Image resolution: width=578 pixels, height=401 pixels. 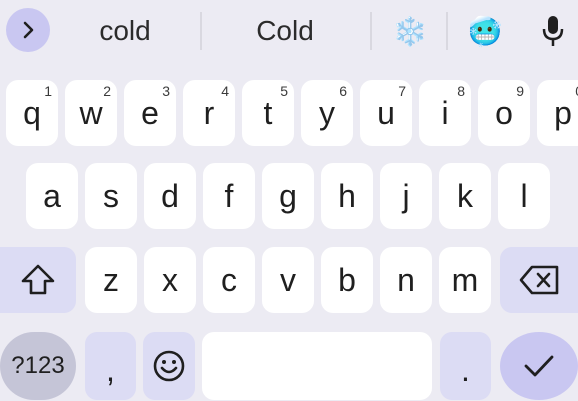 I want to click on key-label: p, so click(x=563, y=113).